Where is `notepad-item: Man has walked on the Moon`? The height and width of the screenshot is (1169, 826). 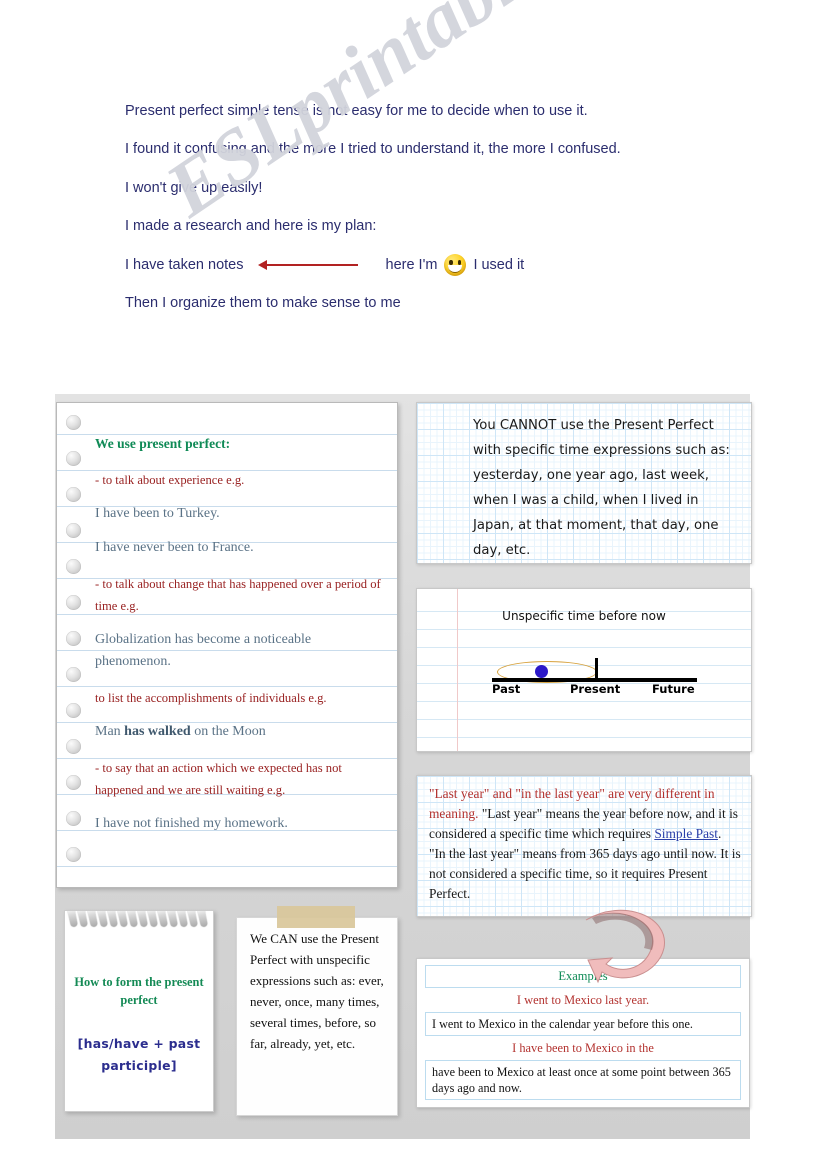 notepad-item: Man has walked on the Moon is located at coordinates (180, 731).